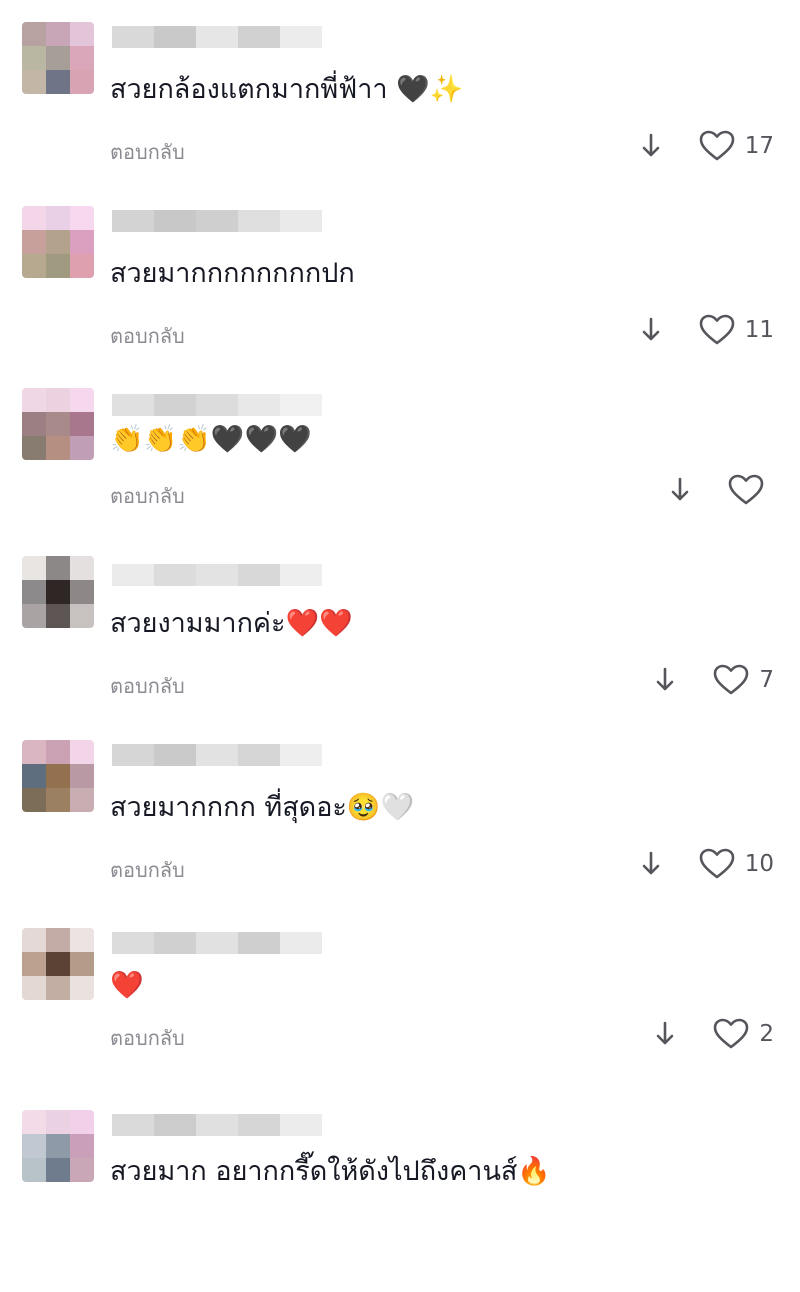 The image size is (800, 1292). What do you see at coordinates (736, 330) in the screenshot?
I see `like-button: 11` at bounding box center [736, 330].